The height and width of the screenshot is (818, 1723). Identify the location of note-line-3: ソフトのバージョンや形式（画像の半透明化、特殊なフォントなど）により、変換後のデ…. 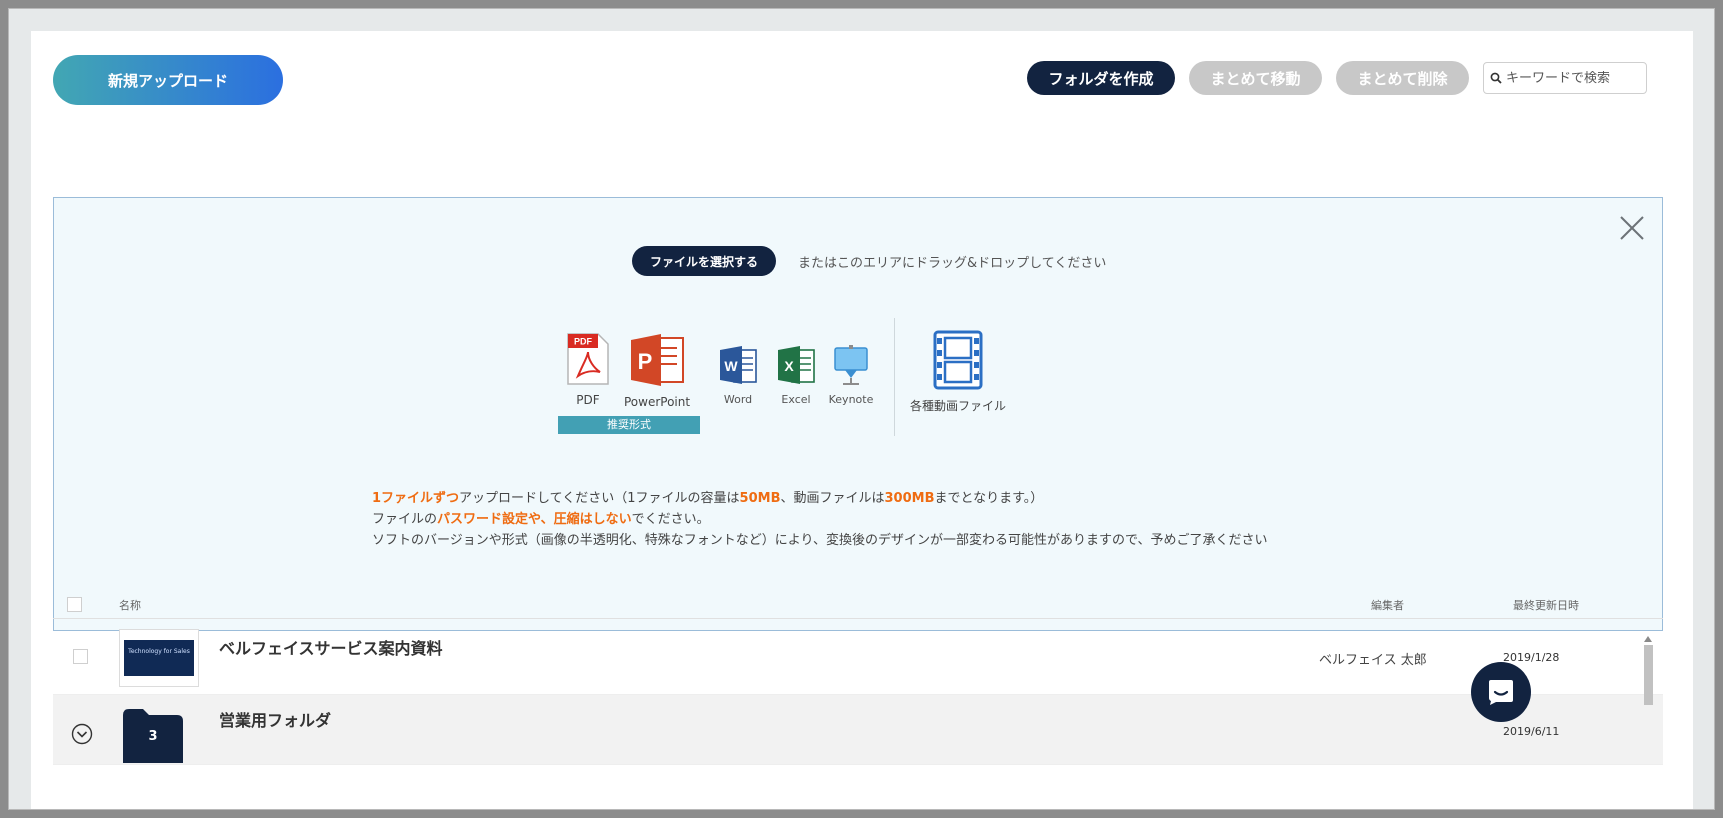
(820, 540).